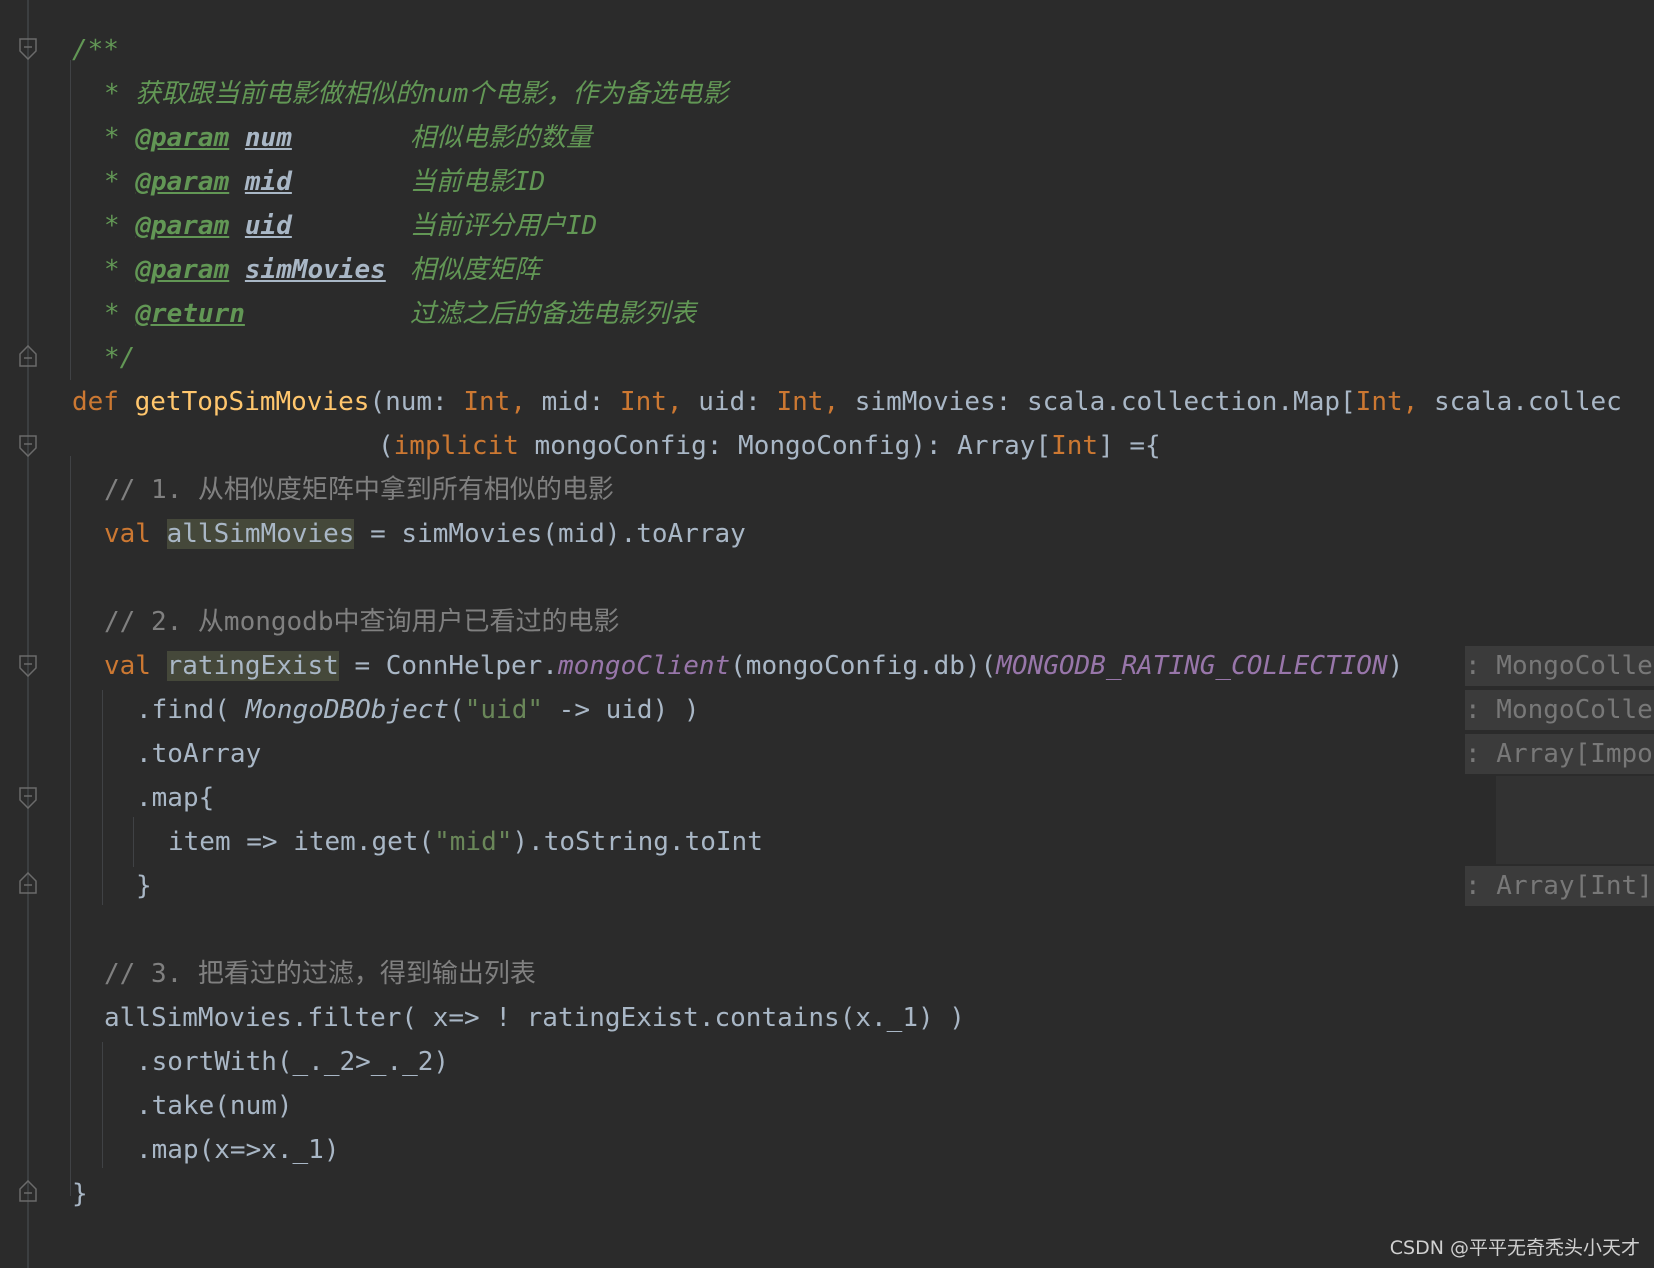  What do you see at coordinates (127, 534) in the screenshot?
I see `keyword-val: val` at bounding box center [127, 534].